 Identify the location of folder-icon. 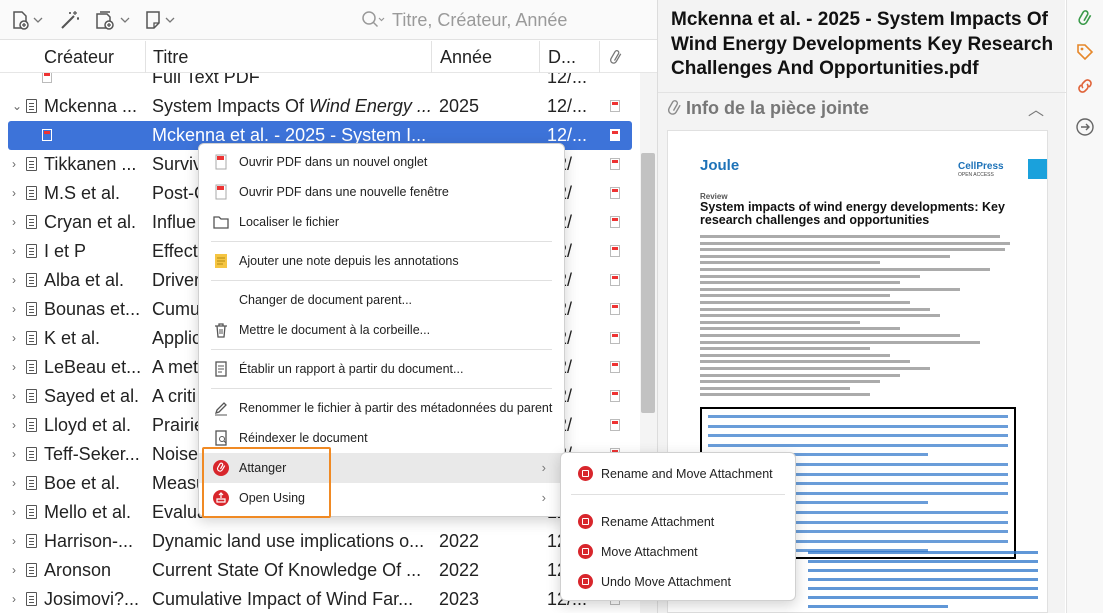
(221, 222).